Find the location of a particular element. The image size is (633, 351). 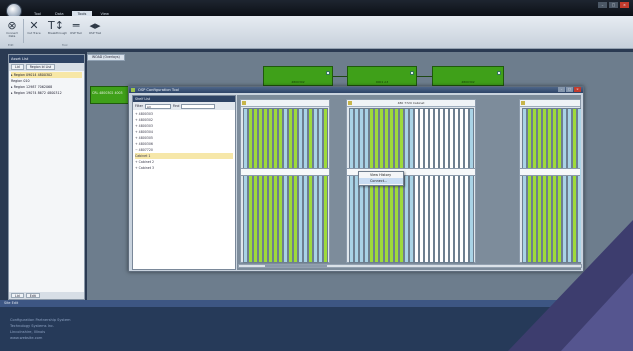

info-line: Configuration Partnership System is located at coordinates (40, 320).